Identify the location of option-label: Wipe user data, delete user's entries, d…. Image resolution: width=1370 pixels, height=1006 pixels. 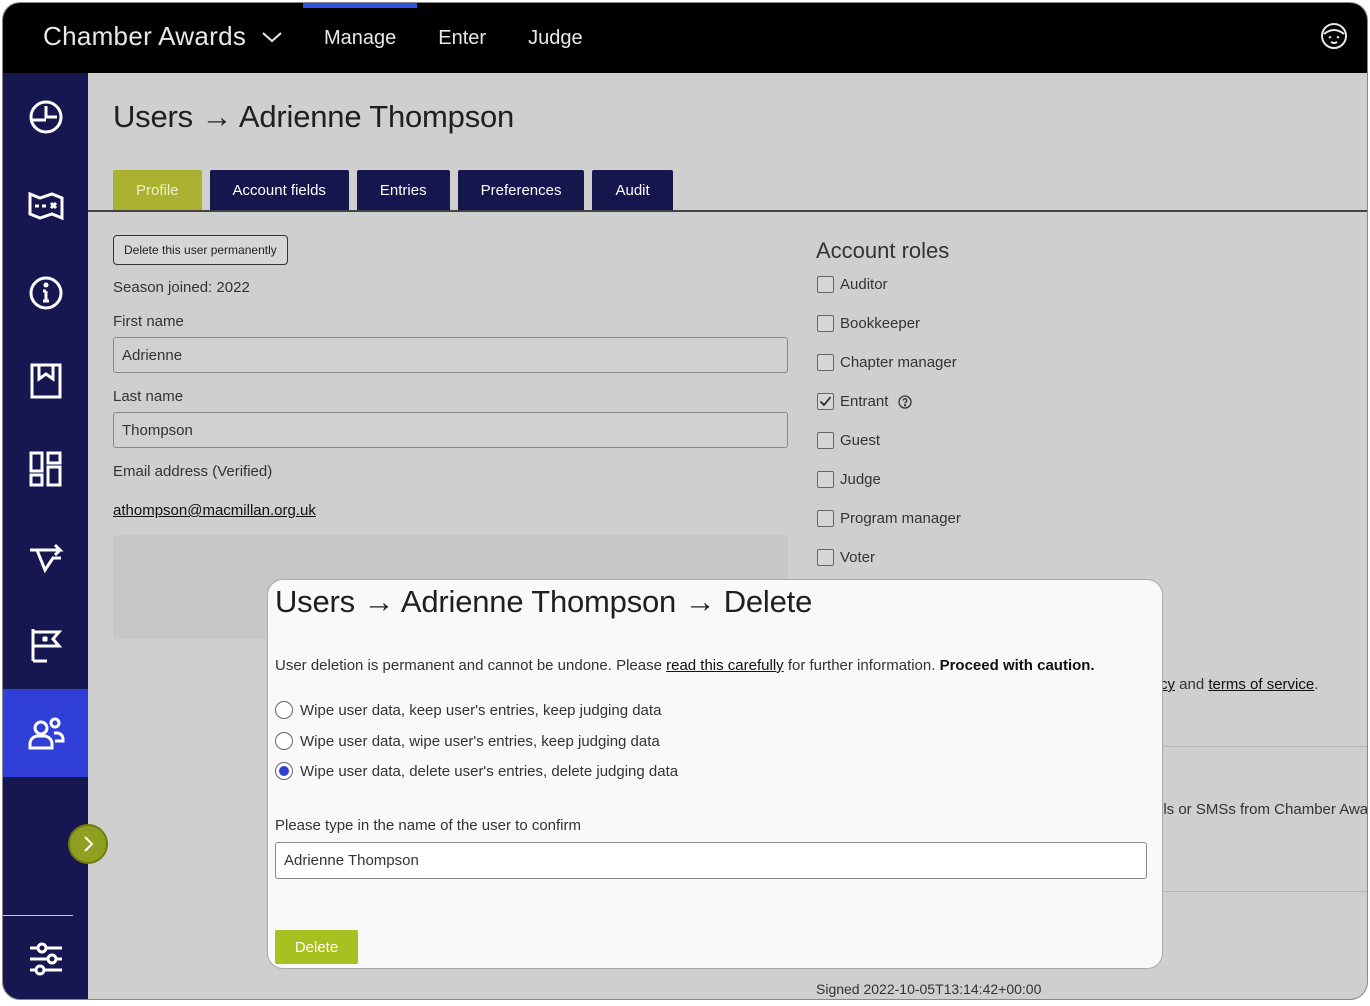
(489, 771).